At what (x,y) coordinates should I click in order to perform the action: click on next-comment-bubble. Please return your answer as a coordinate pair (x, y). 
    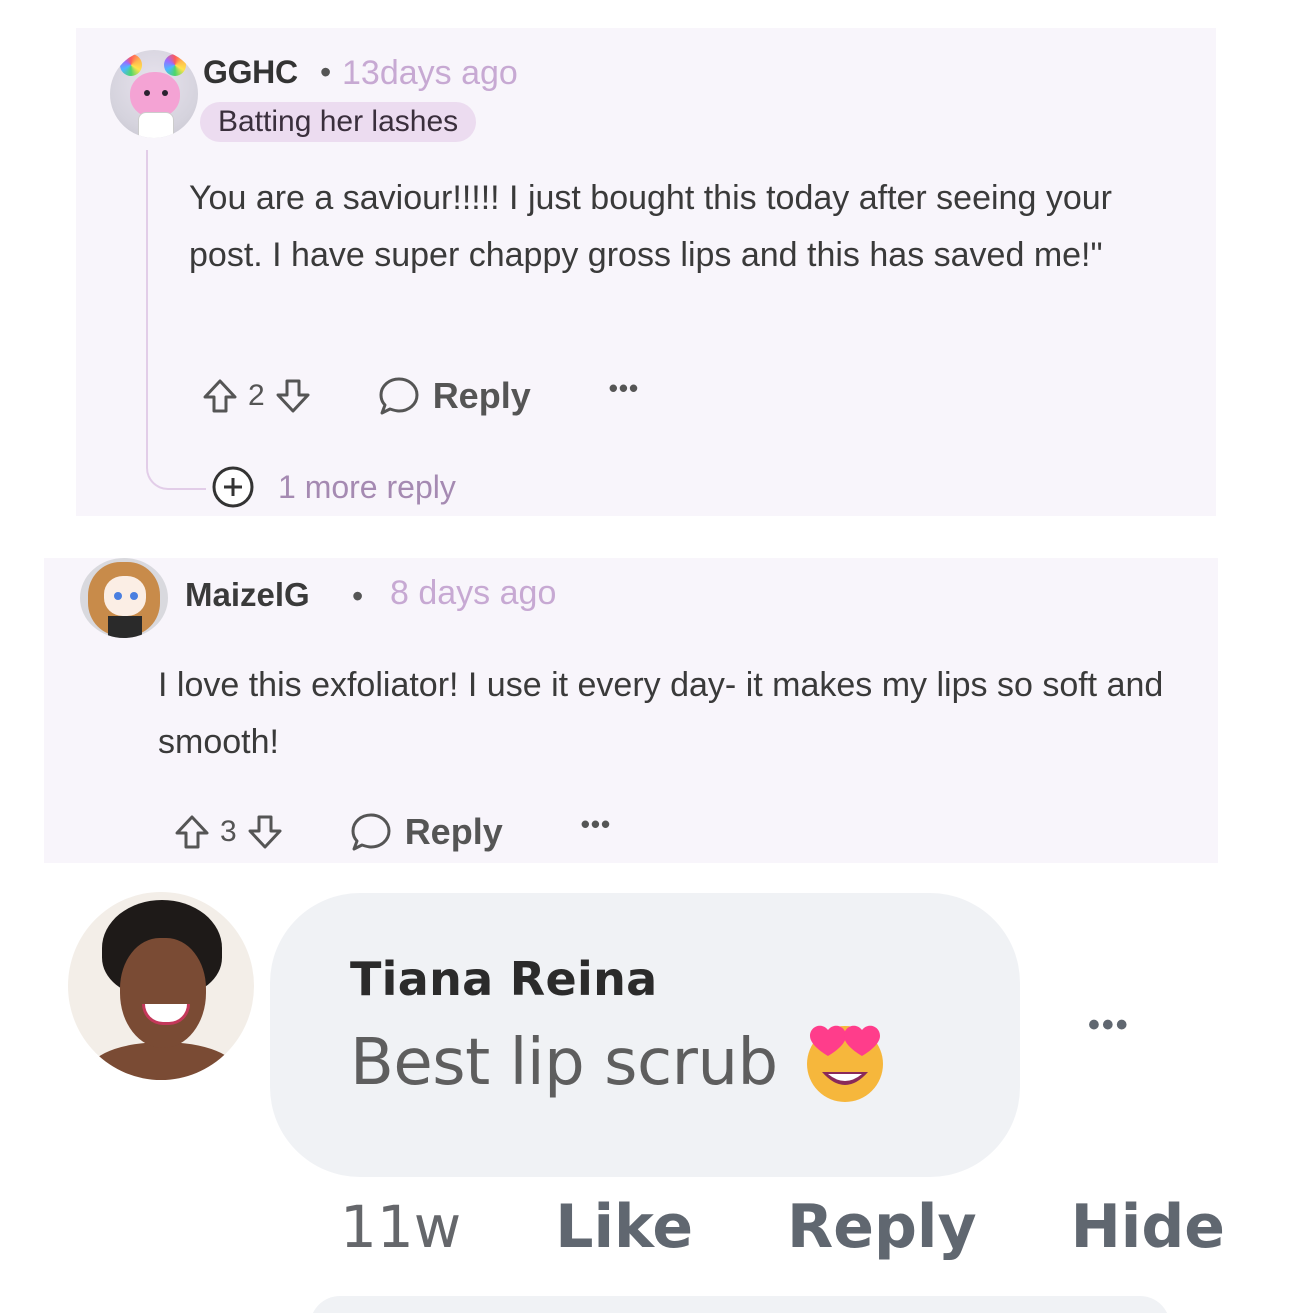
    Looking at the image, I should click on (740, 1304).